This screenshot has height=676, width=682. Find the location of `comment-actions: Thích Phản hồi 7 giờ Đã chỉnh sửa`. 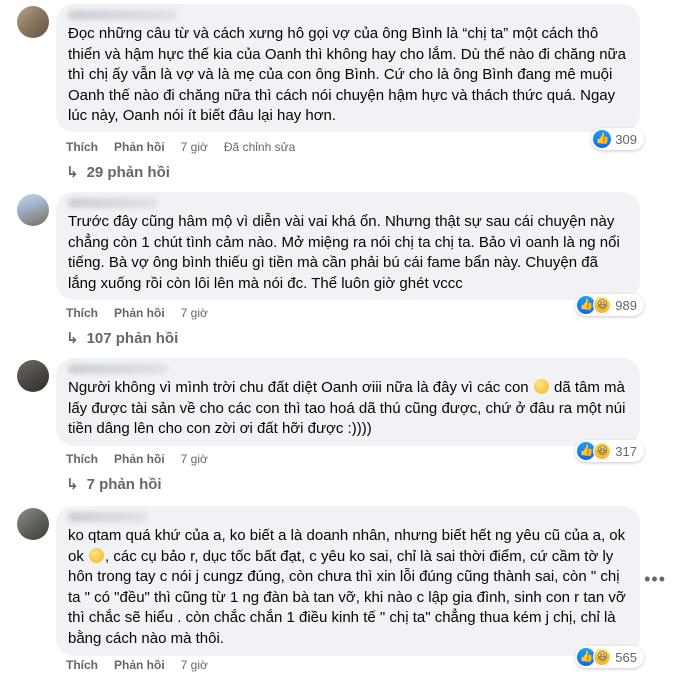

comment-actions: Thích Phản hồi 7 giờ Đã chỉnh sửa is located at coordinates (180, 147).